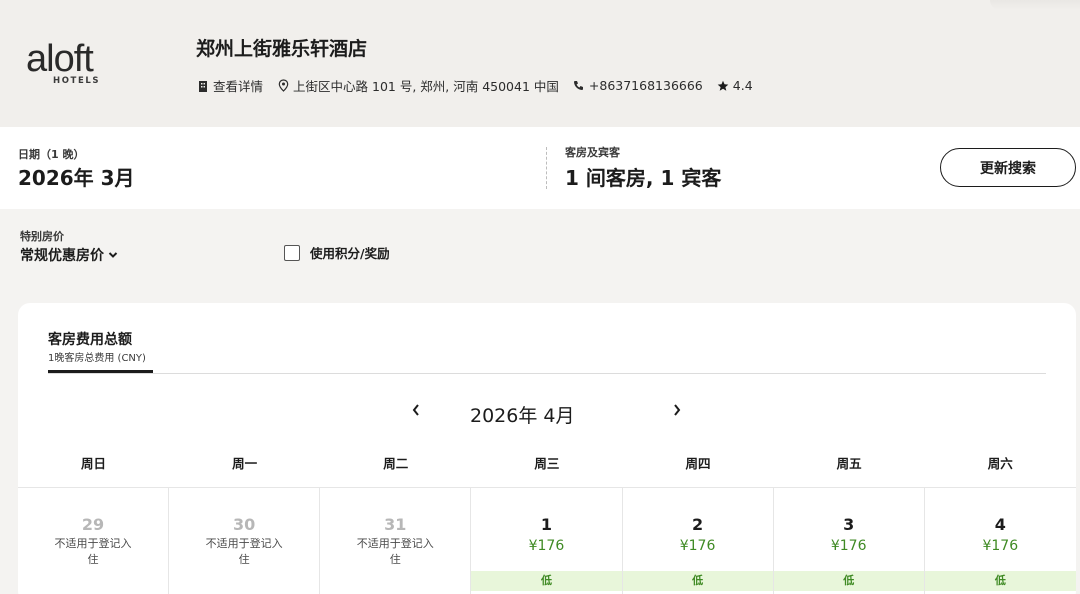 The height and width of the screenshot is (594, 1080). Describe the element at coordinates (723, 86) in the screenshot. I see `star-icon` at that location.